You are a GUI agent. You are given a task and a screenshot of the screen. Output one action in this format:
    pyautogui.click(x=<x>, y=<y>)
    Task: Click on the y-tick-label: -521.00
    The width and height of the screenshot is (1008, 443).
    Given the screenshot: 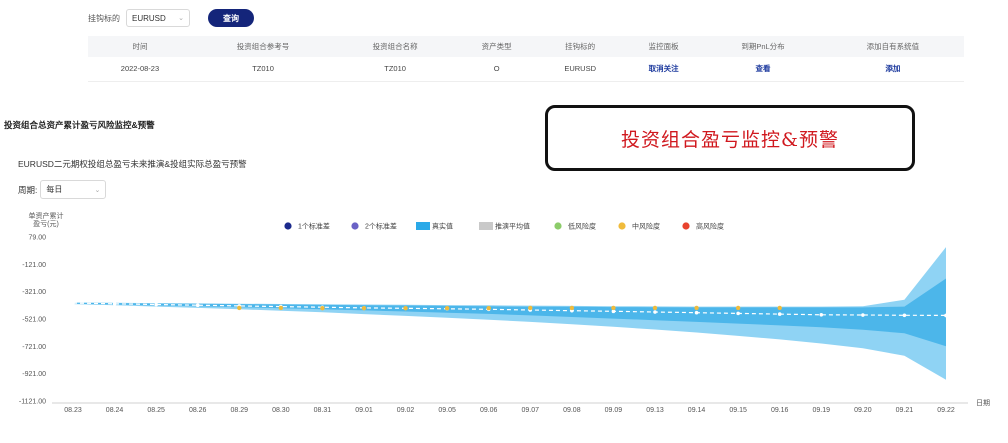 What is the action you would take?
    pyautogui.click(x=34, y=320)
    